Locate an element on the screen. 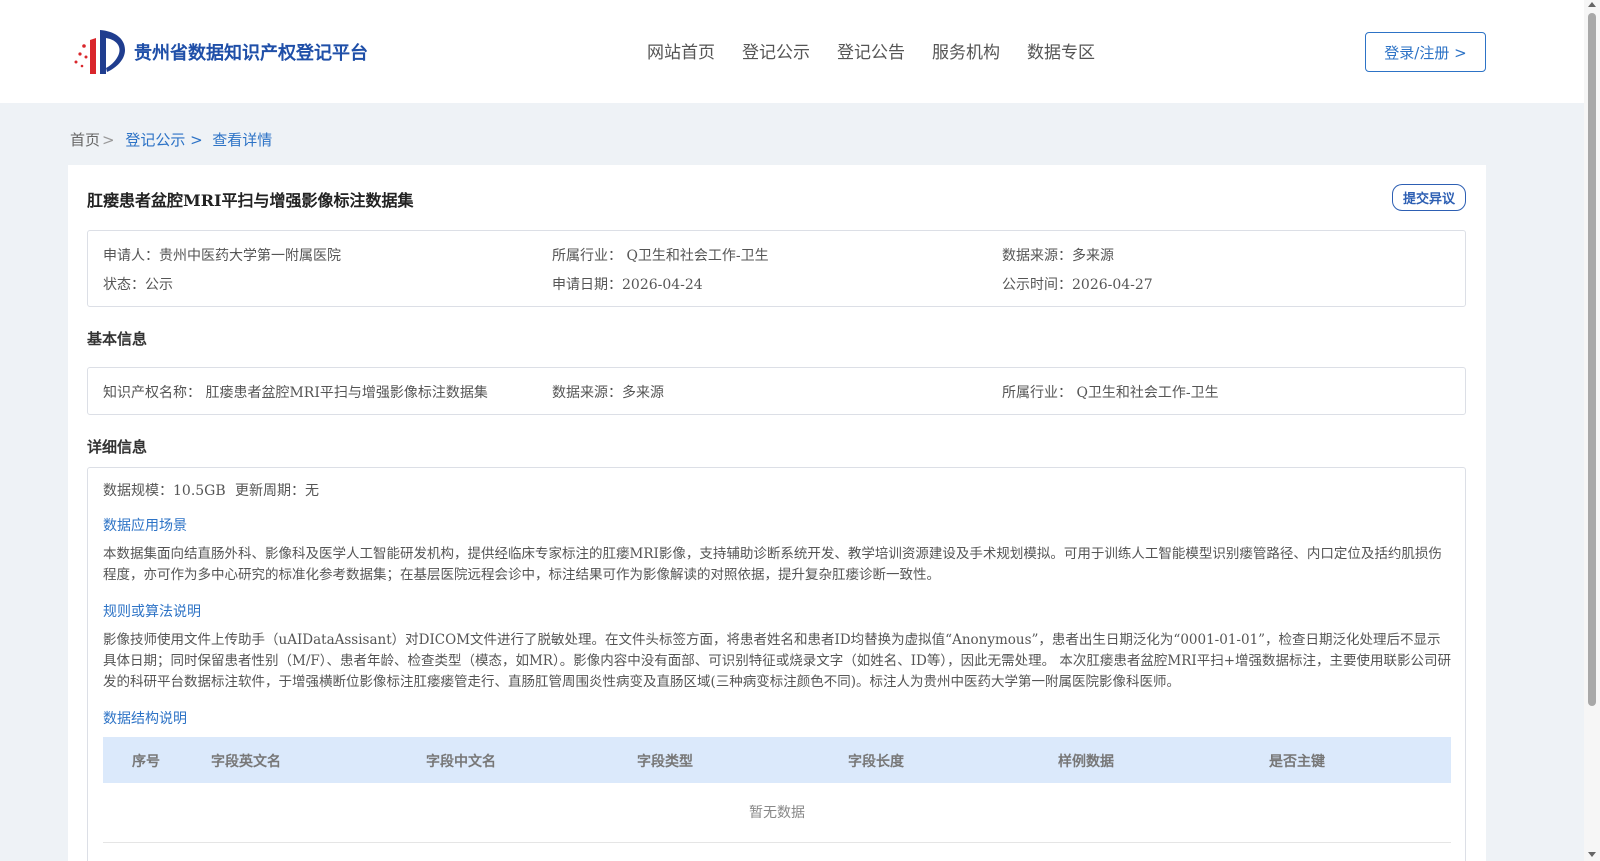 This screenshot has width=1600, height=861. column-header-sample-data: 样例数据 is located at coordinates (1086, 762).